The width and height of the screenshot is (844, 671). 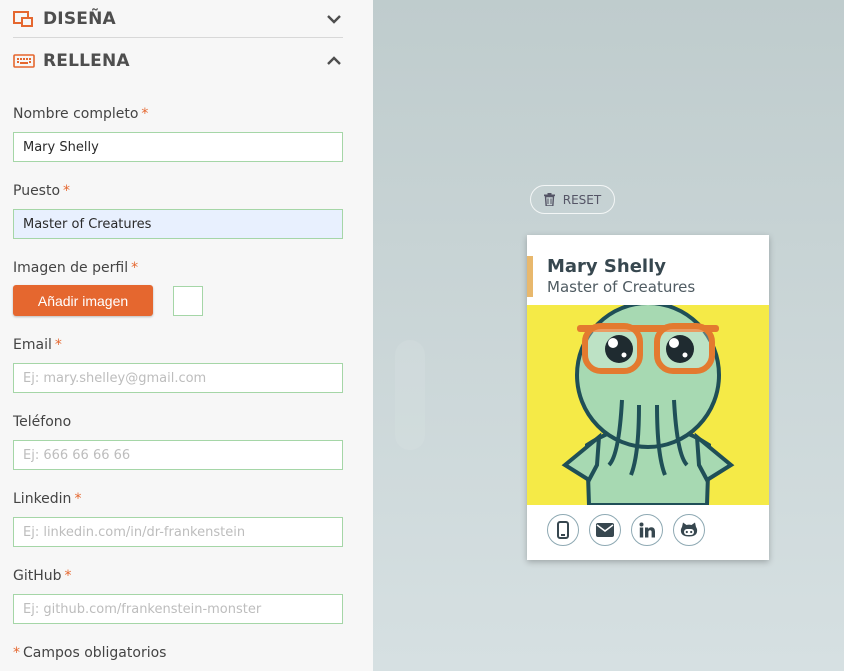 I want to click on name-label: Nombre completo *, so click(x=80, y=114).